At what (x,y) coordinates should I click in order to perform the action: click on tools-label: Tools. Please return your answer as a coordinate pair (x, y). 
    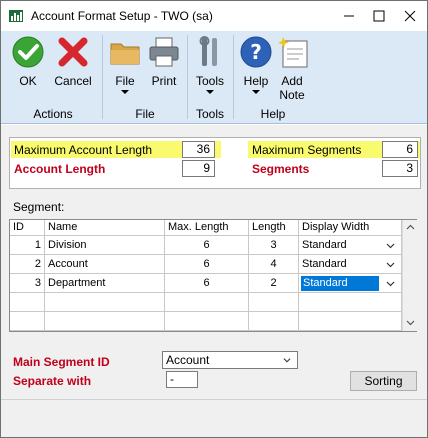
    Looking at the image, I should click on (209, 81).